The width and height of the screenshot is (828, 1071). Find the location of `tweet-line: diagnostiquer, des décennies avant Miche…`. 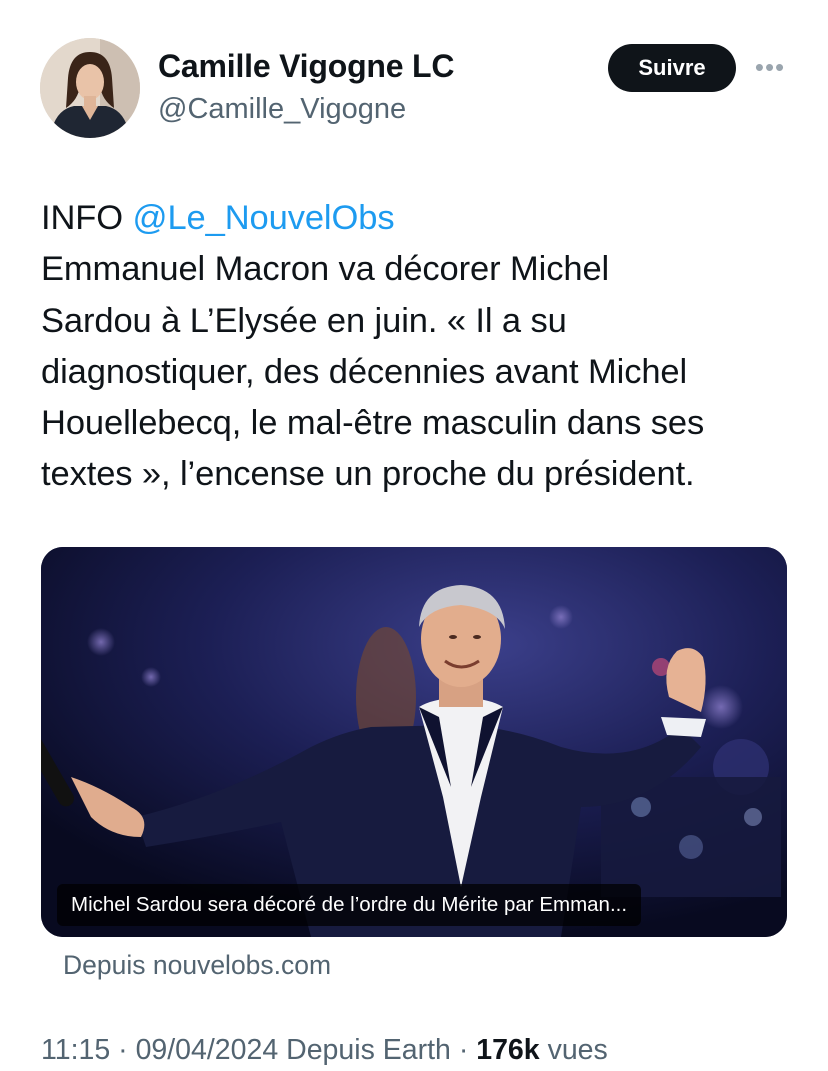

tweet-line: diagnostiquer, des décennies avant Miche… is located at coordinates (364, 371).